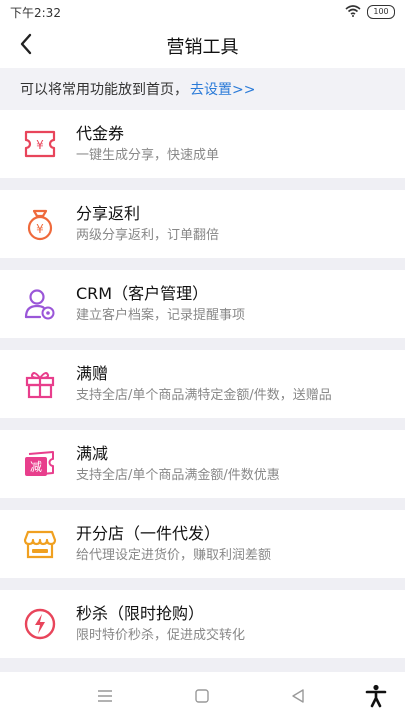 This screenshot has width=405, height=720. What do you see at coordinates (353, 12) in the screenshot?
I see `wifi-icon` at bounding box center [353, 12].